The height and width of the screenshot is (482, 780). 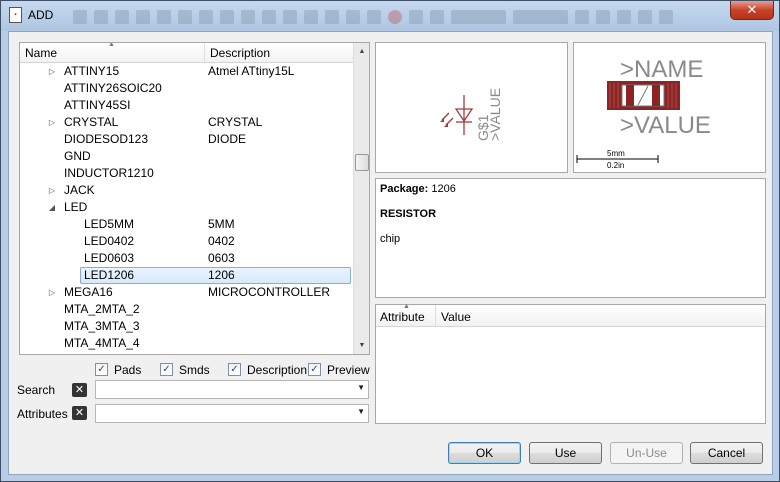 What do you see at coordinates (235, 122) in the screenshot?
I see `tree-row-description: CRYSTAL` at bounding box center [235, 122].